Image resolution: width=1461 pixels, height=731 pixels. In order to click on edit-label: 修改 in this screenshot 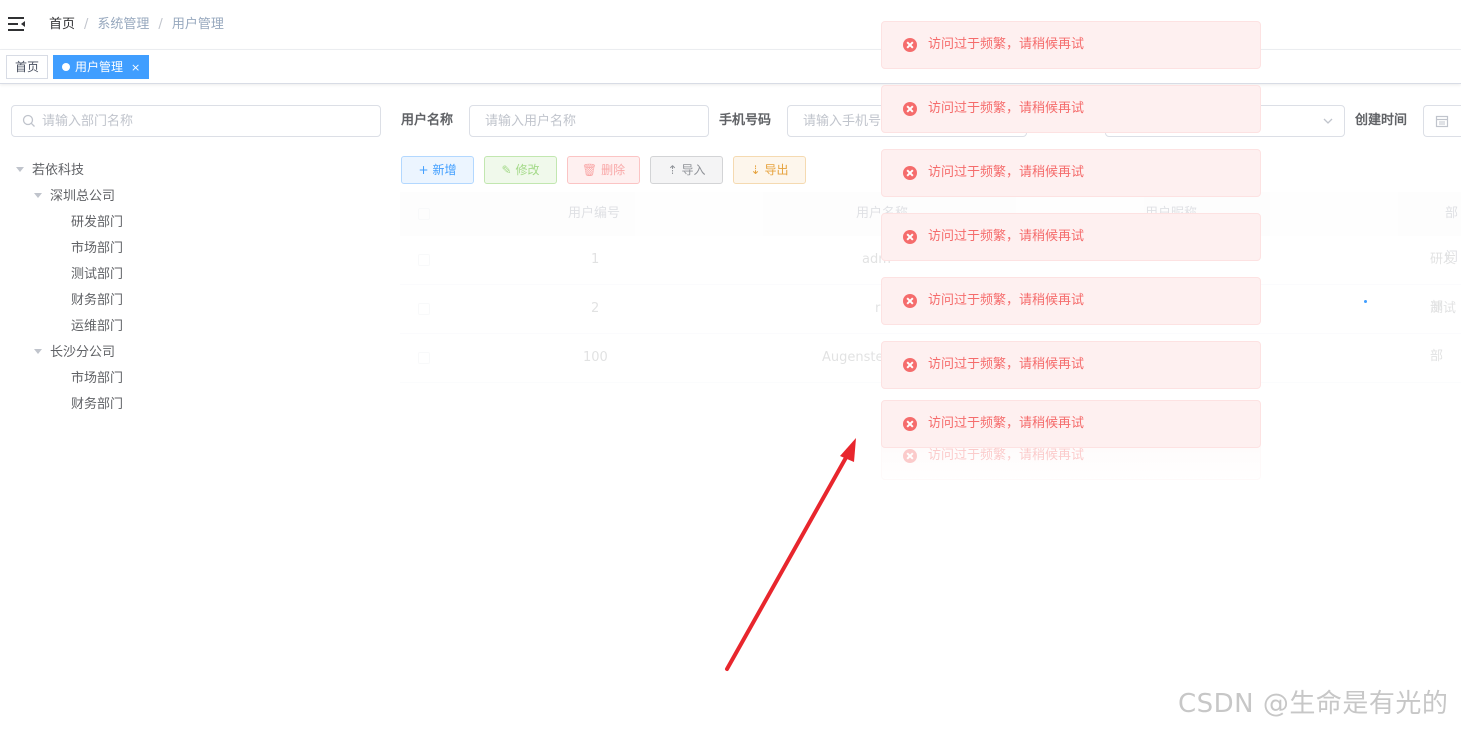, I will do `click(527, 170)`.